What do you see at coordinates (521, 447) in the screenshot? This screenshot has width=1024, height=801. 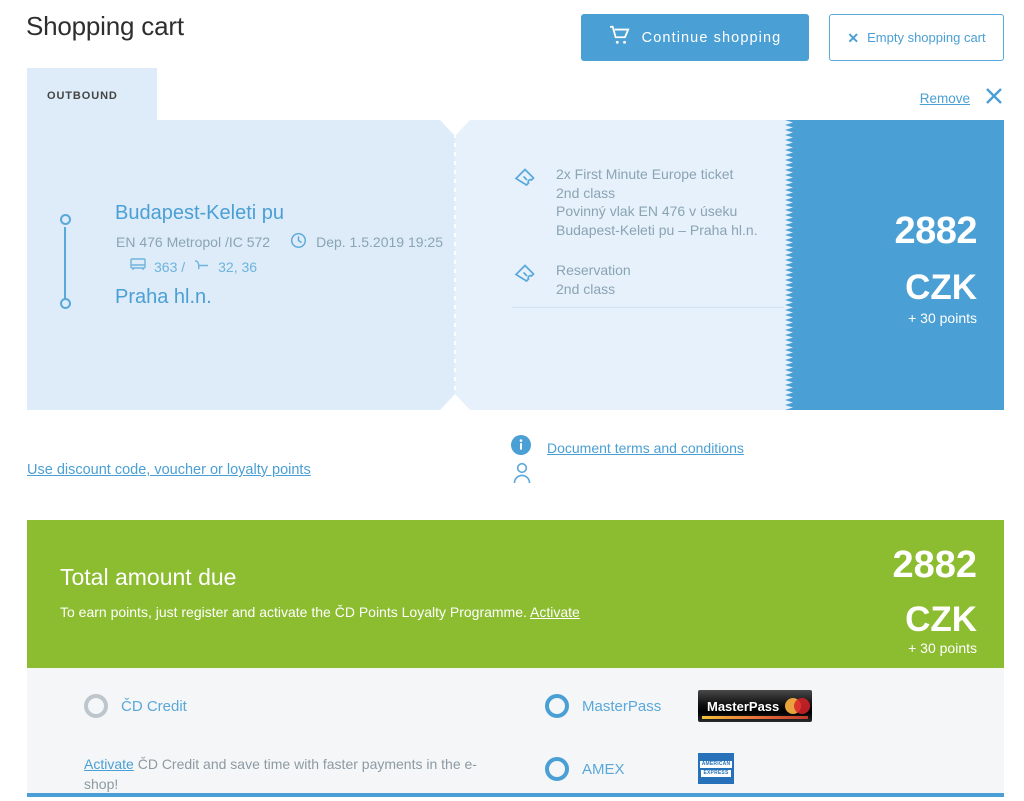 I see `info-icon` at bounding box center [521, 447].